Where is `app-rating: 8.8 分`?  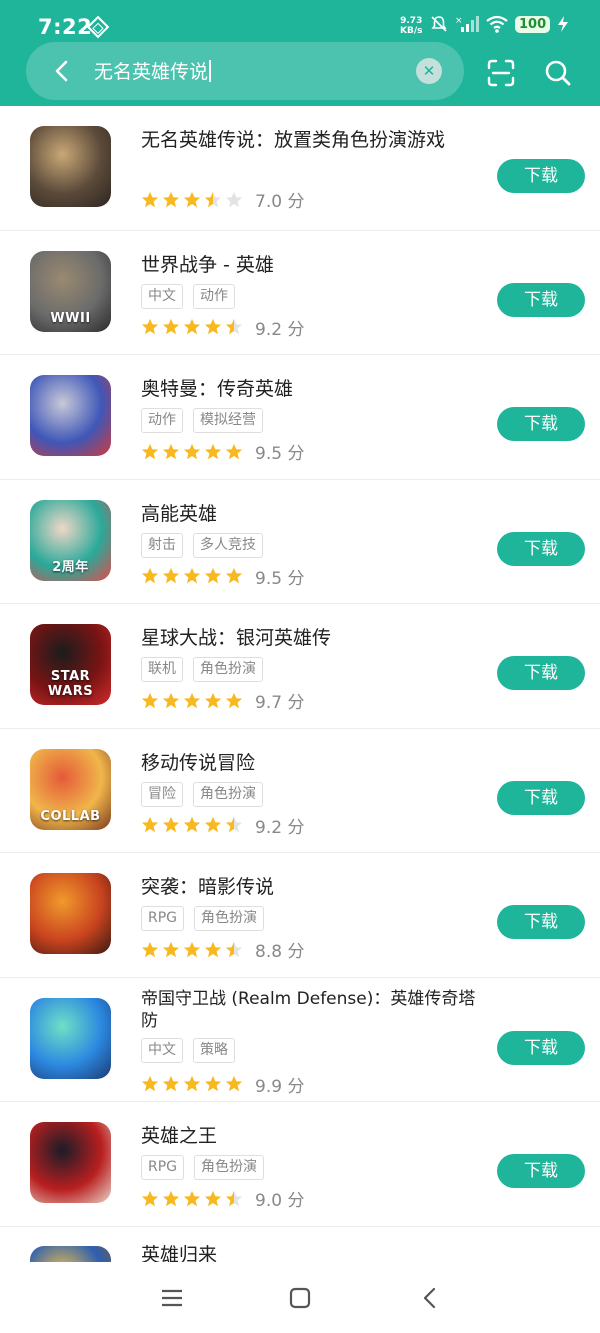
app-rating: 8.8 分 is located at coordinates (222, 949).